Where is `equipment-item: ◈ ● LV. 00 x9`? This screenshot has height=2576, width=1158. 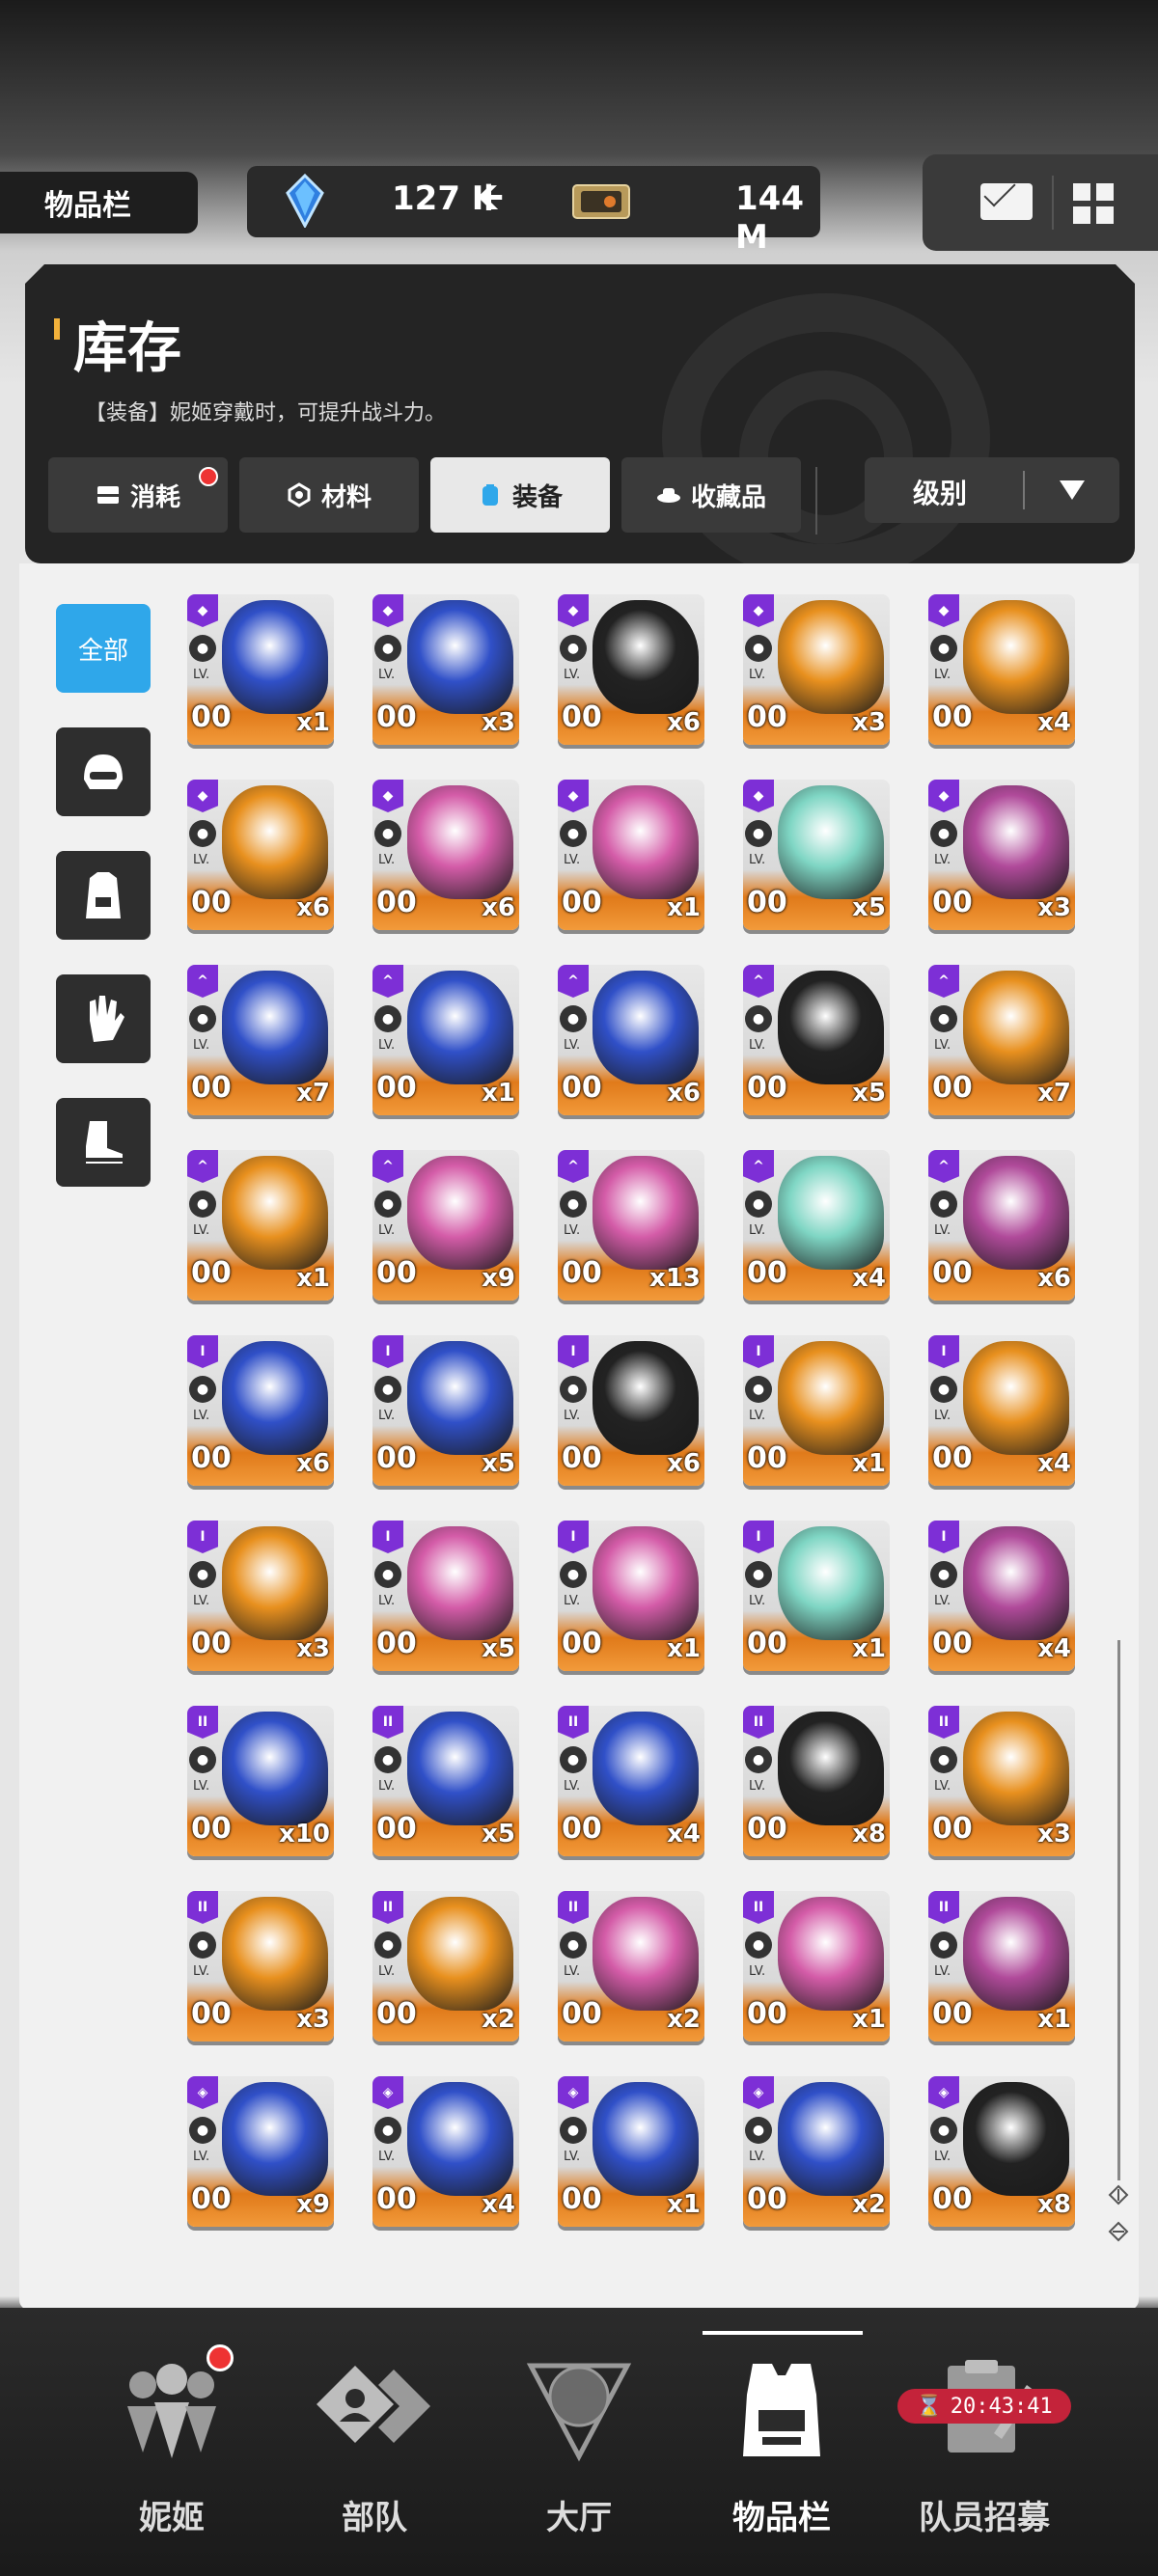 equipment-item: ◈ ● LV. 00 x9 is located at coordinates (260, 2152).